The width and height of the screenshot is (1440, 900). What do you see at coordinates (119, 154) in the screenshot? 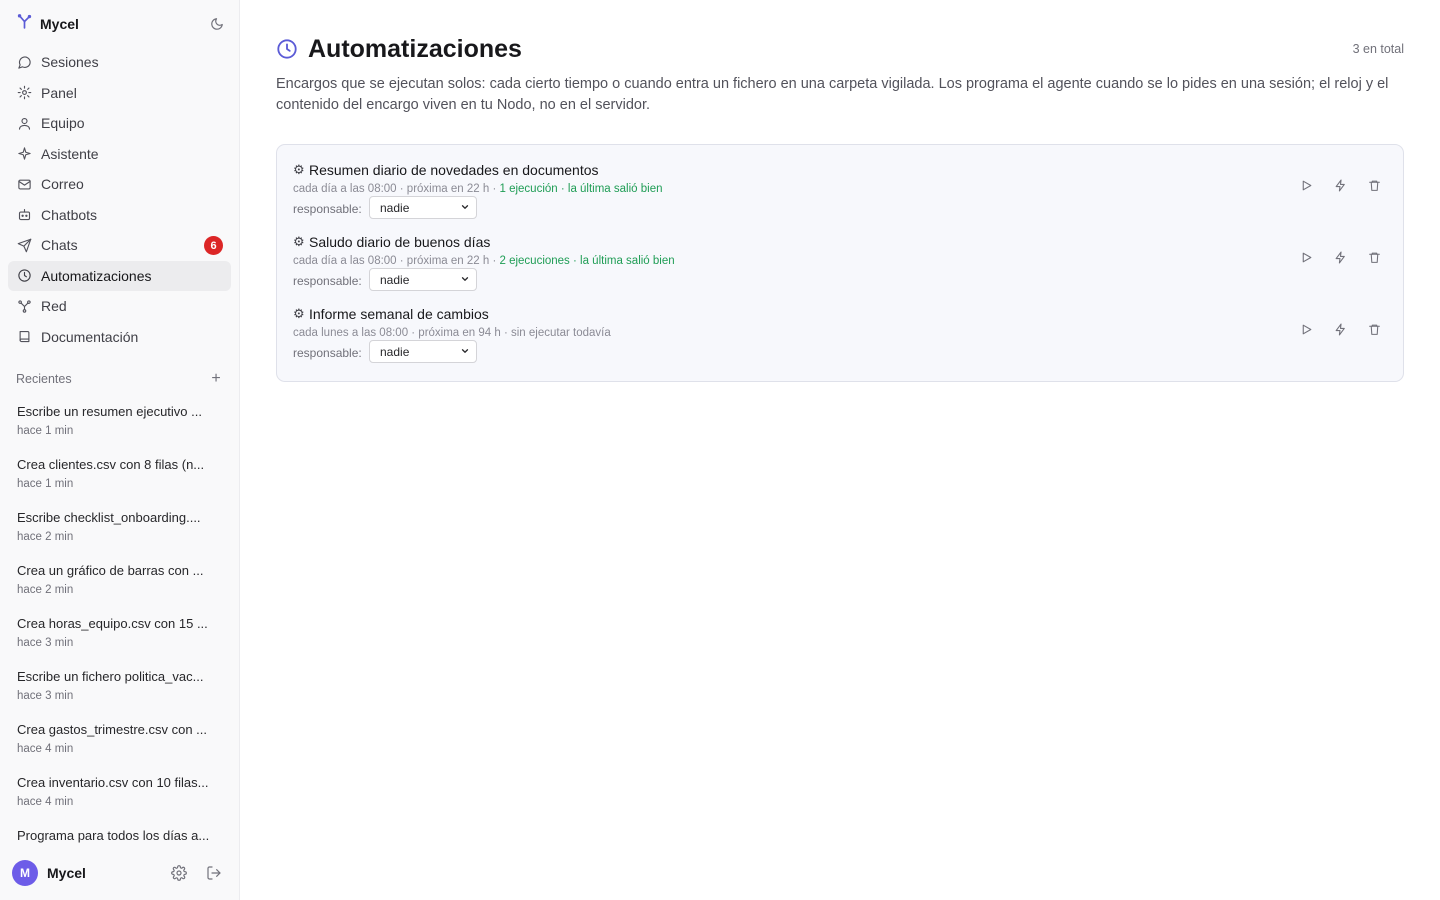
I see `nav-item-asistente: Asistente` at bounding box center [119, 154].